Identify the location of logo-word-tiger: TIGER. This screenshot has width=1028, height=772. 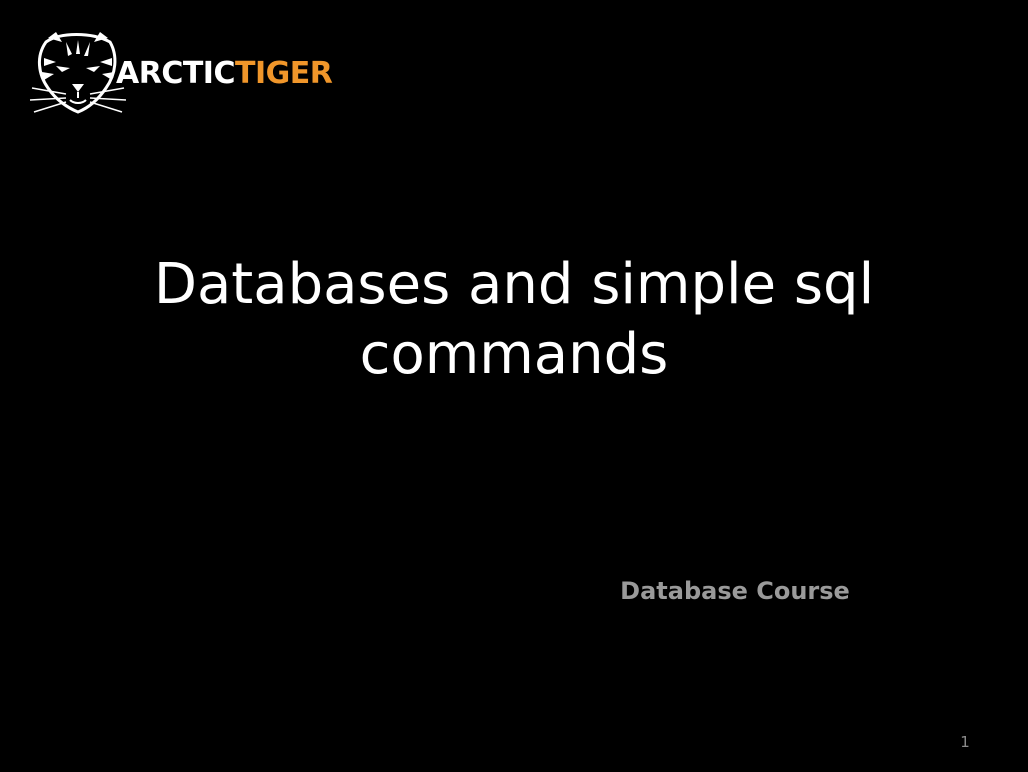
(283, 73).